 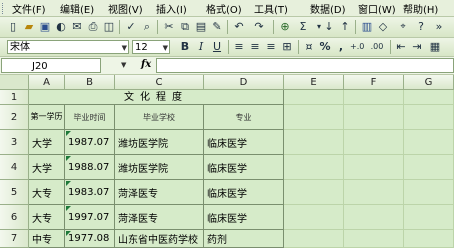 What do you see at coordinates (345, 27) in the screenshot?
I see `sort-descending-icon: ↑` at bounding box center [345, 27].